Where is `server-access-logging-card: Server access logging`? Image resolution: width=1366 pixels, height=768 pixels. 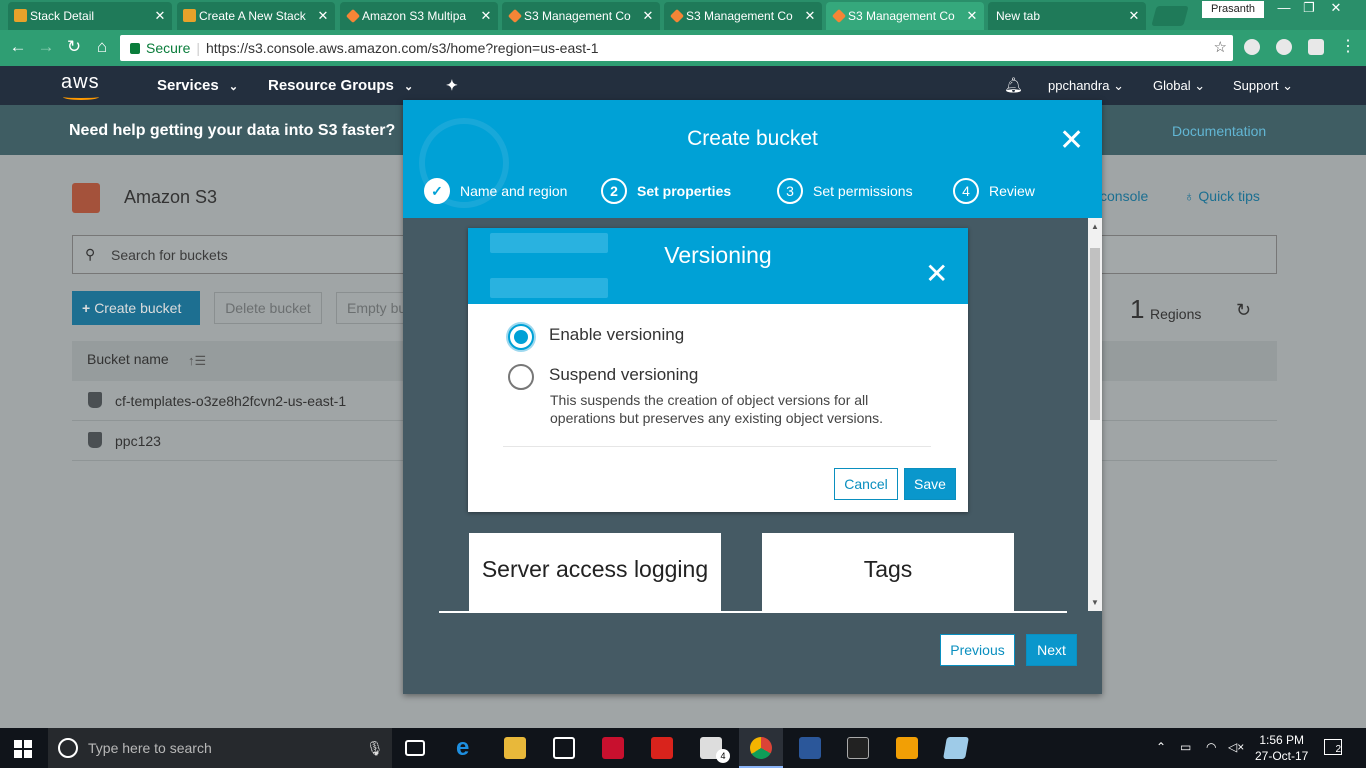
server-access-logging-card: Server access logging is located at coordinates (595, 573).